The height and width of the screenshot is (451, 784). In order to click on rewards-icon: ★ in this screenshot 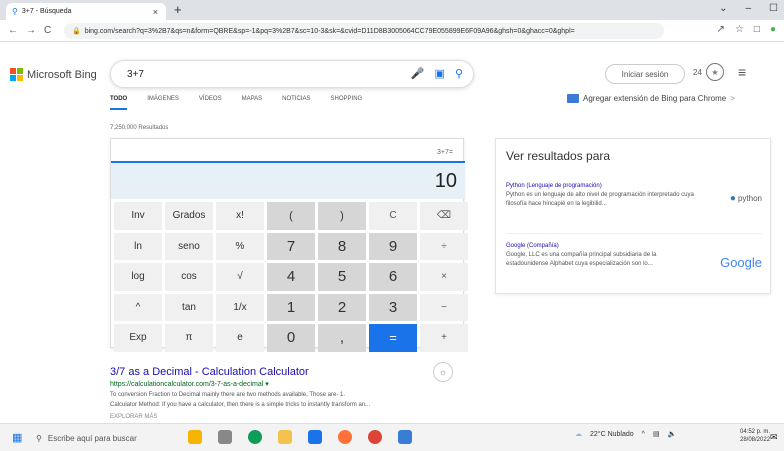, I will do `click(715, 72)`.